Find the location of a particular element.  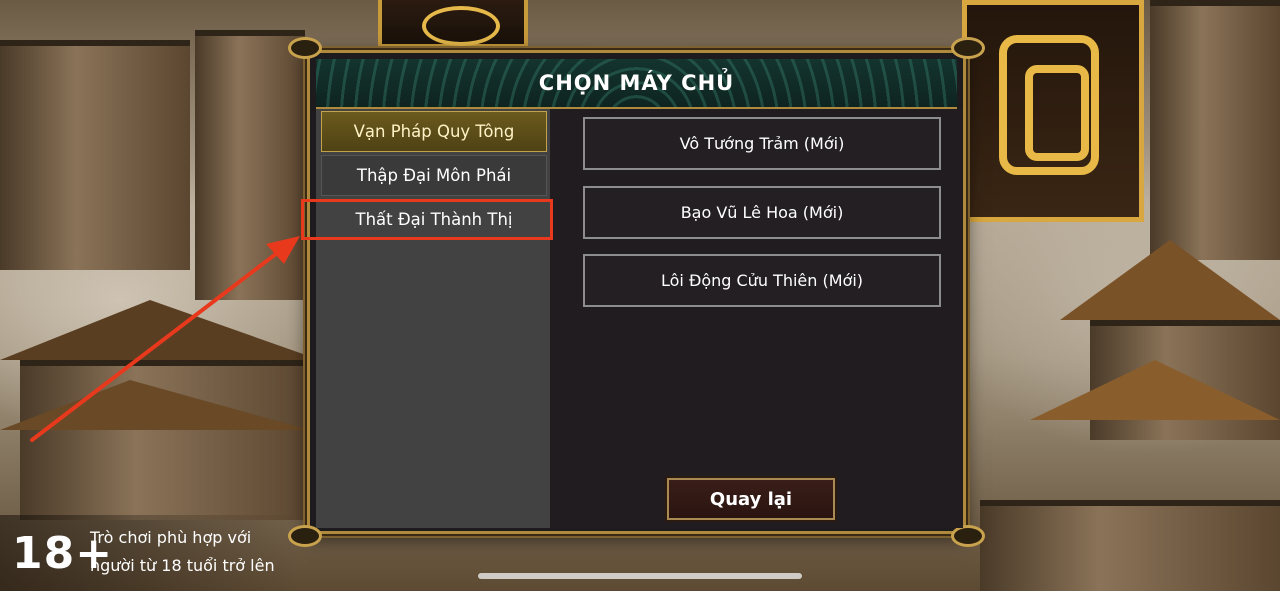

roof-right is located at coordinates (1170, 280).